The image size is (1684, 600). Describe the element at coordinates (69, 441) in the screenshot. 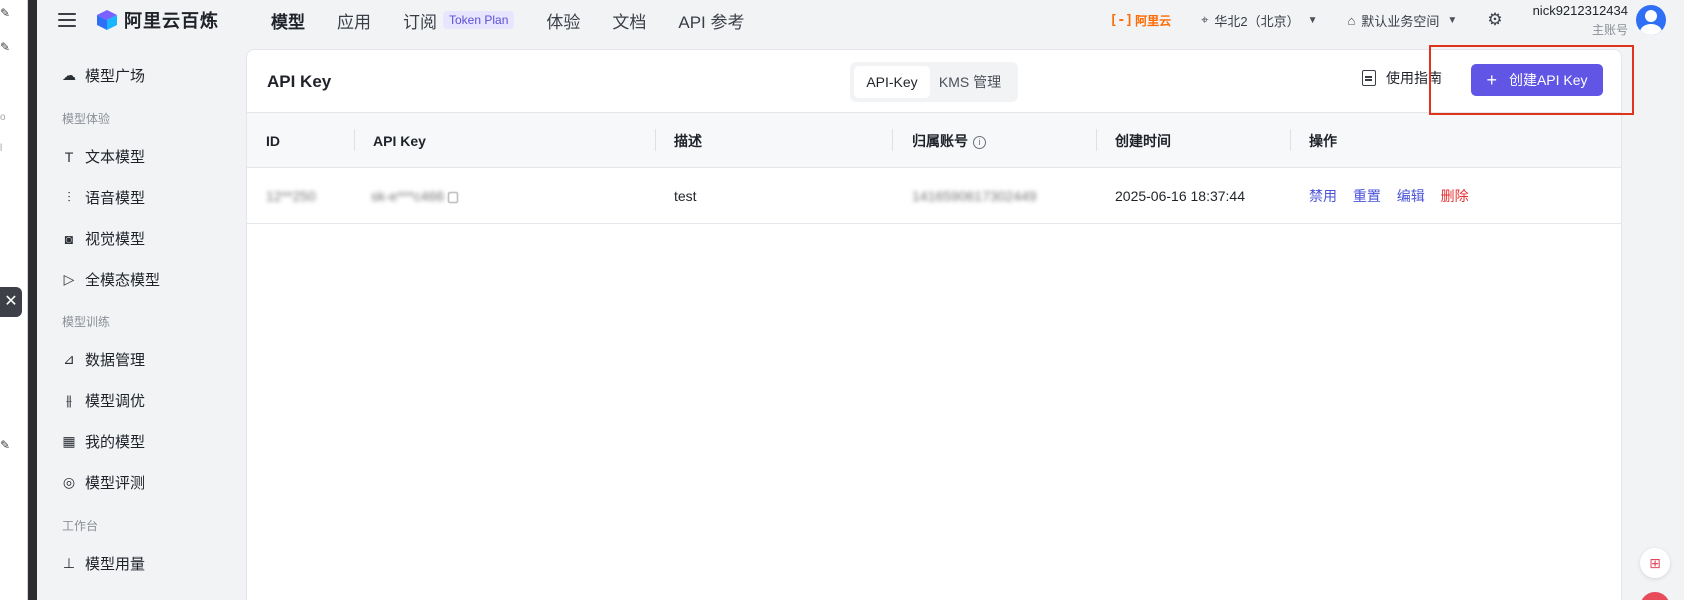

I see `grid-icon: ▦` at that location.